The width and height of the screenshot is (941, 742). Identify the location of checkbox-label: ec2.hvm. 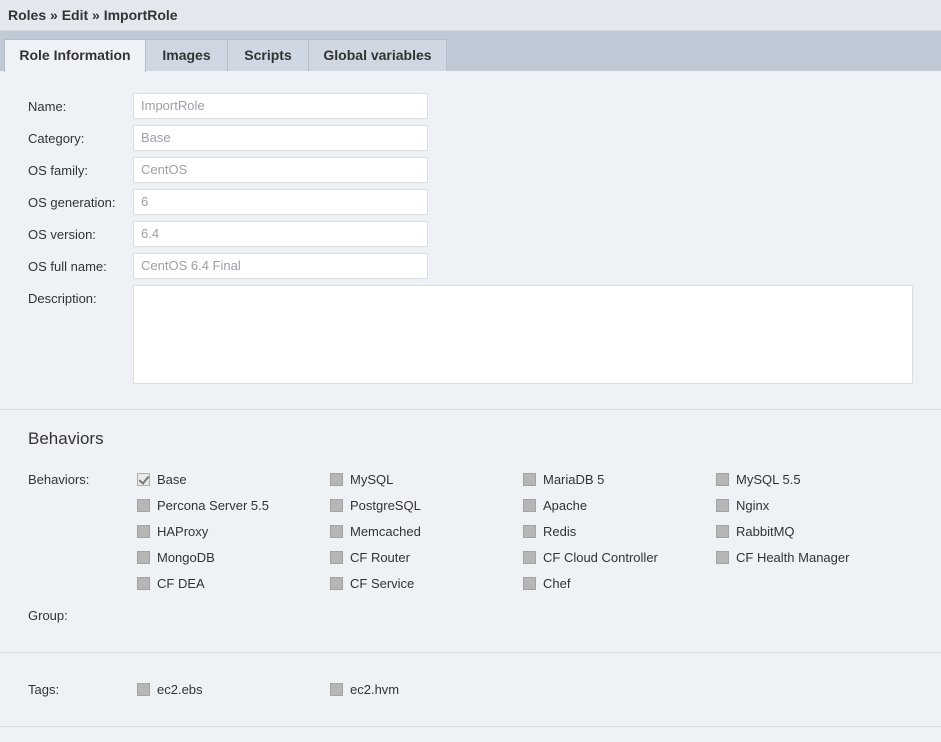
(375, 689).